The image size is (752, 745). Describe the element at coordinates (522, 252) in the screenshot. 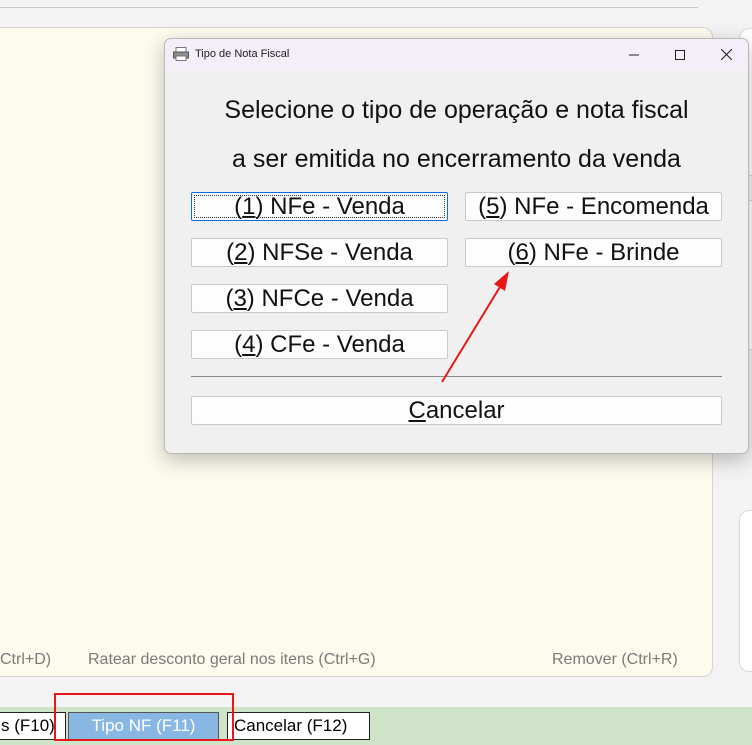

I see `option-key: 6` at that location.